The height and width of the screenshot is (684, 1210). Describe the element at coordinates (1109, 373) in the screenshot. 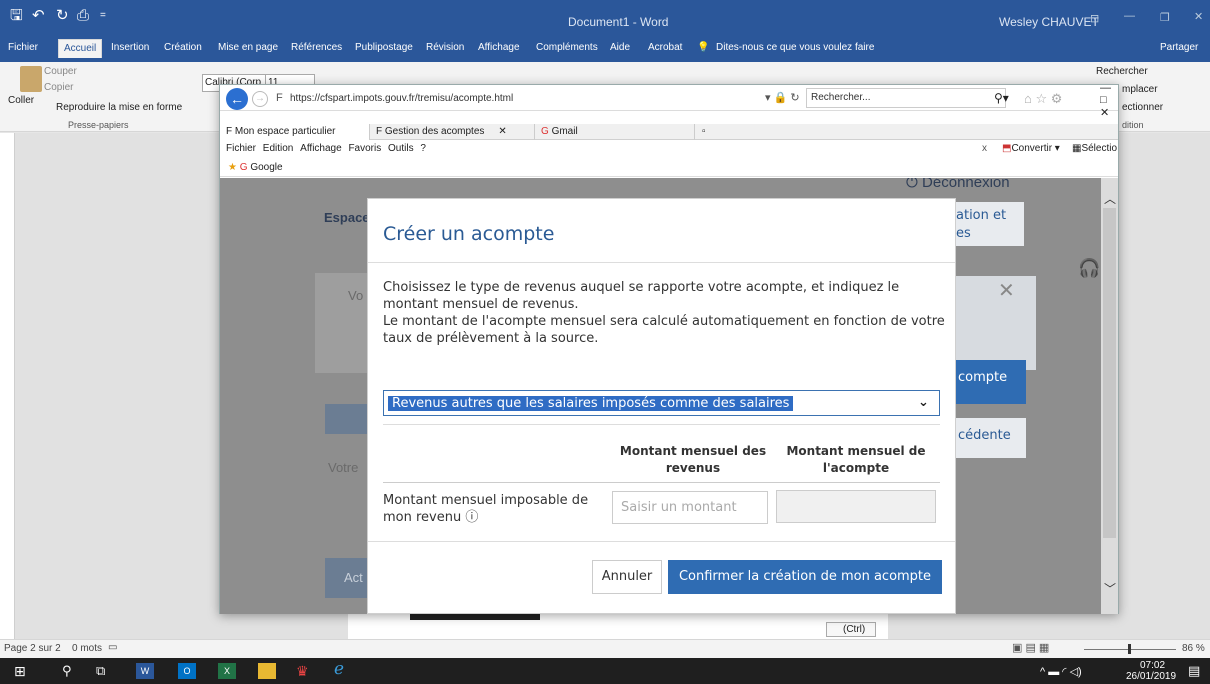

I see `scroll-thumb` at that location.